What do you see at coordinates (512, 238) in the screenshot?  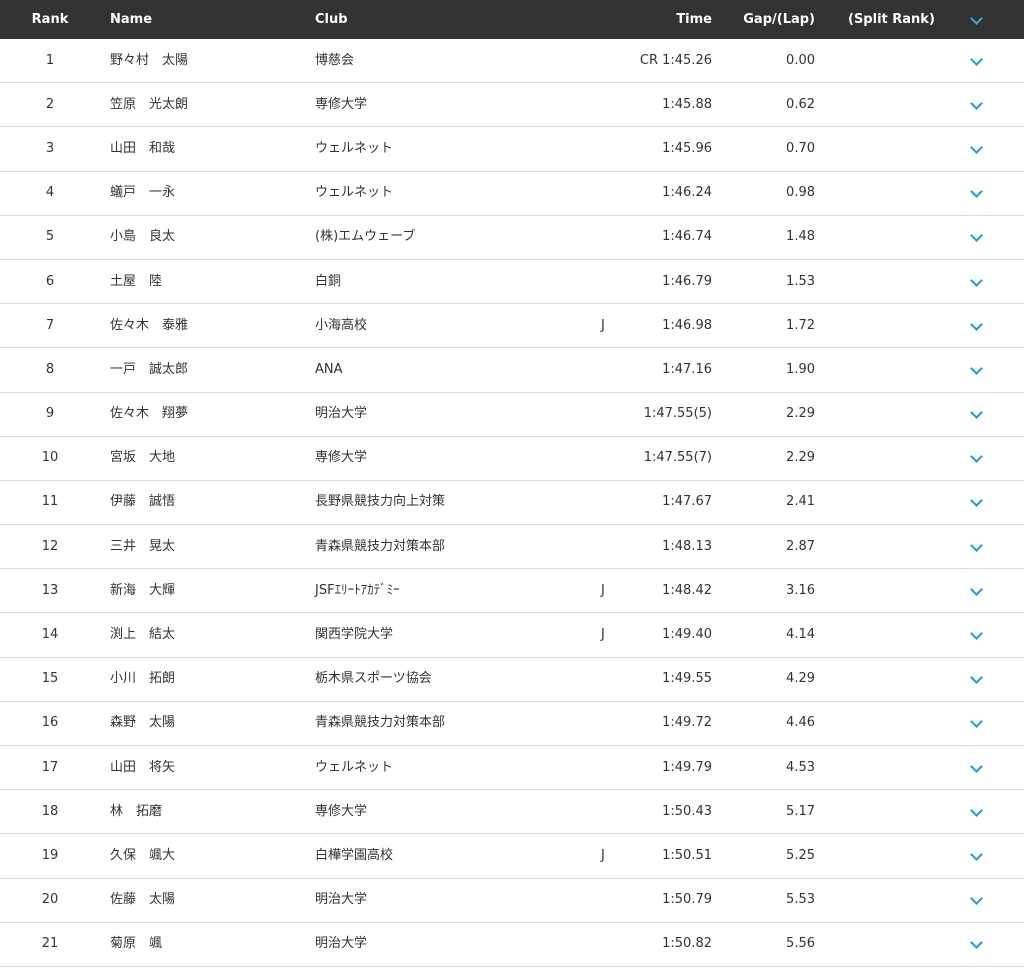 I see `table-row: 5 小島 良太 (株)エムウェーブ 1:46.74 1.48` at bounding box center [512, 238].